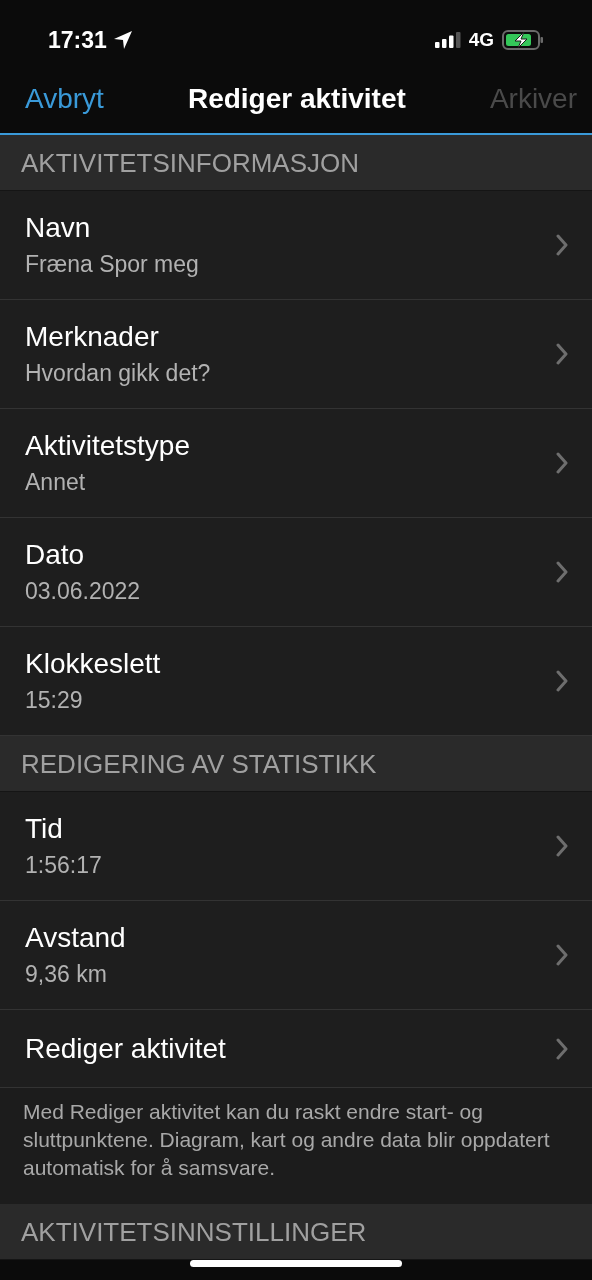  Describe the element at coordinates (122, 40) in the screenshot. I see `location-arrow-icon` at that location.